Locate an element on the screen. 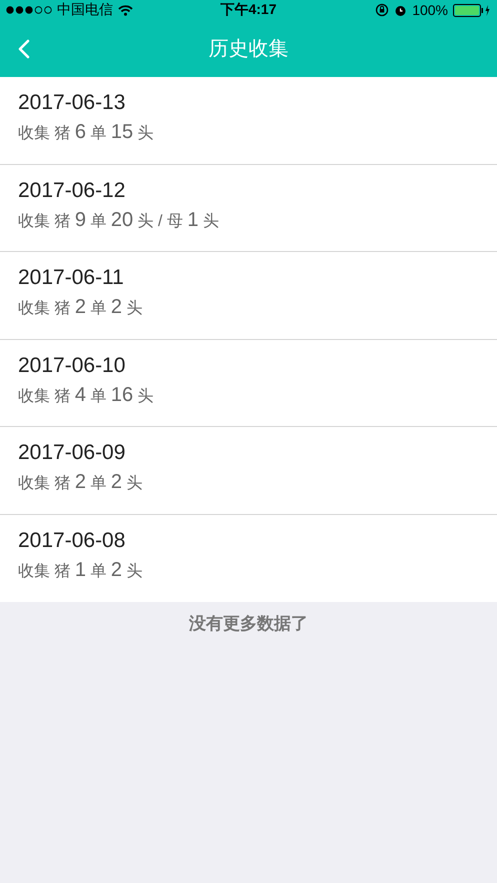  record-row: 2017-06-09 收集 猪 2 单 2 头 is located at coordinates (248, 470).